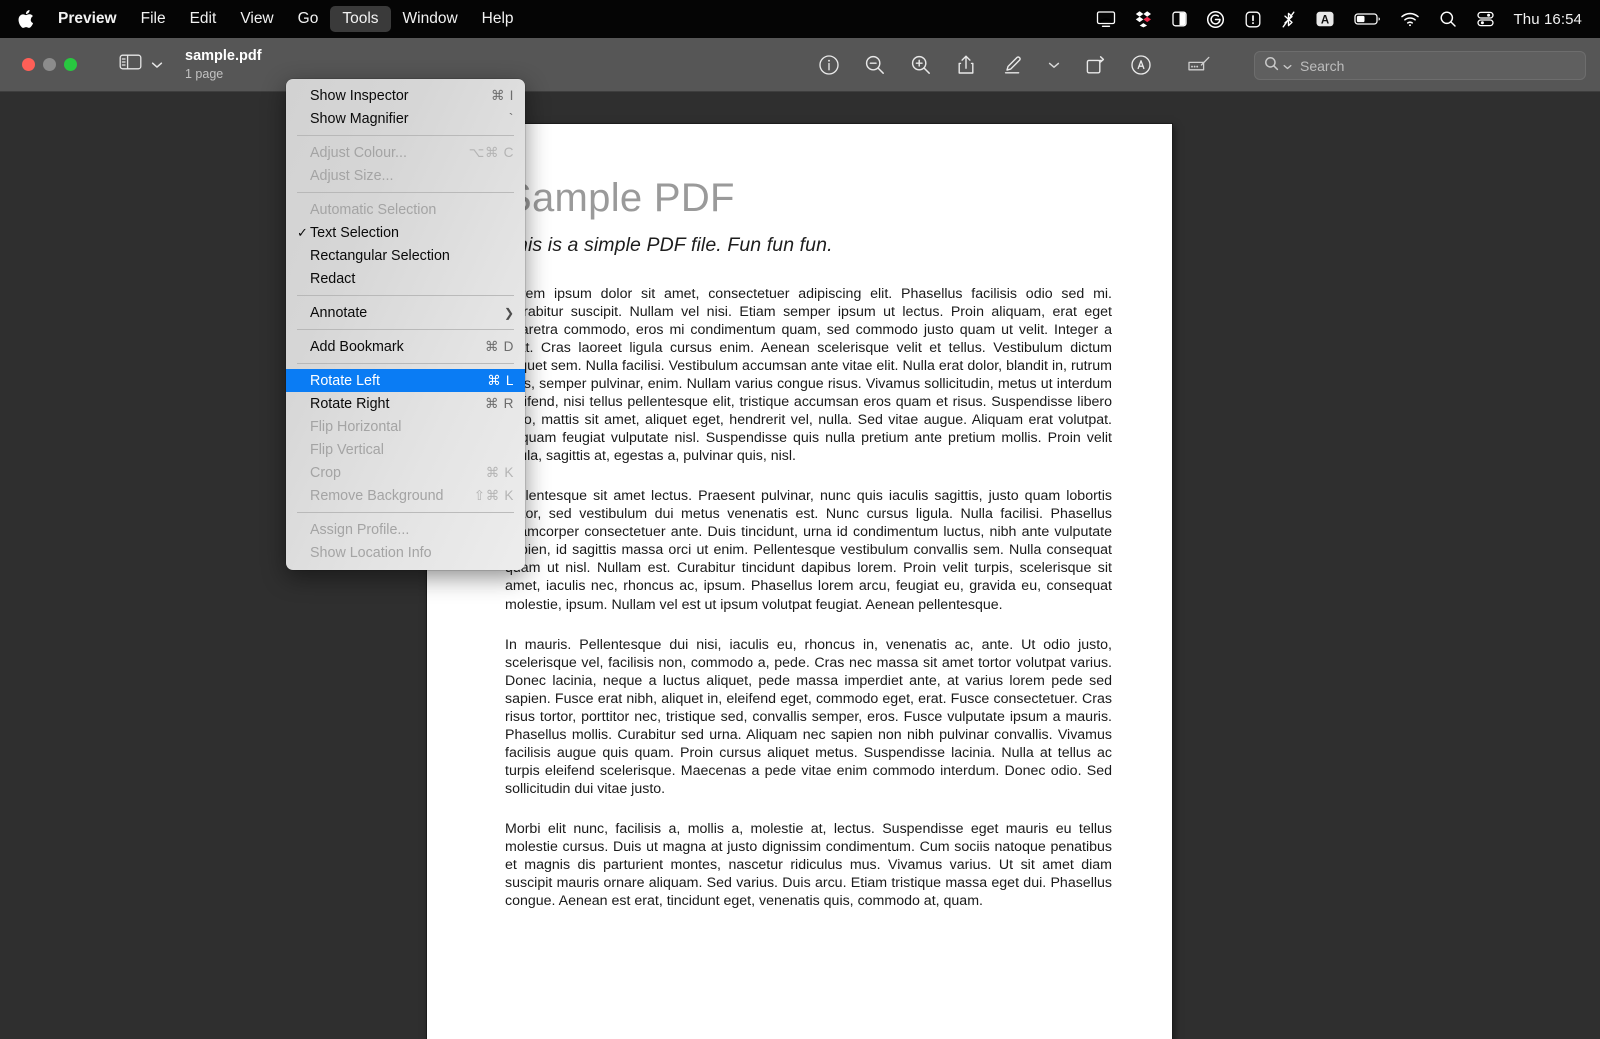  I want to click on minimize-button, so click(49, 64).